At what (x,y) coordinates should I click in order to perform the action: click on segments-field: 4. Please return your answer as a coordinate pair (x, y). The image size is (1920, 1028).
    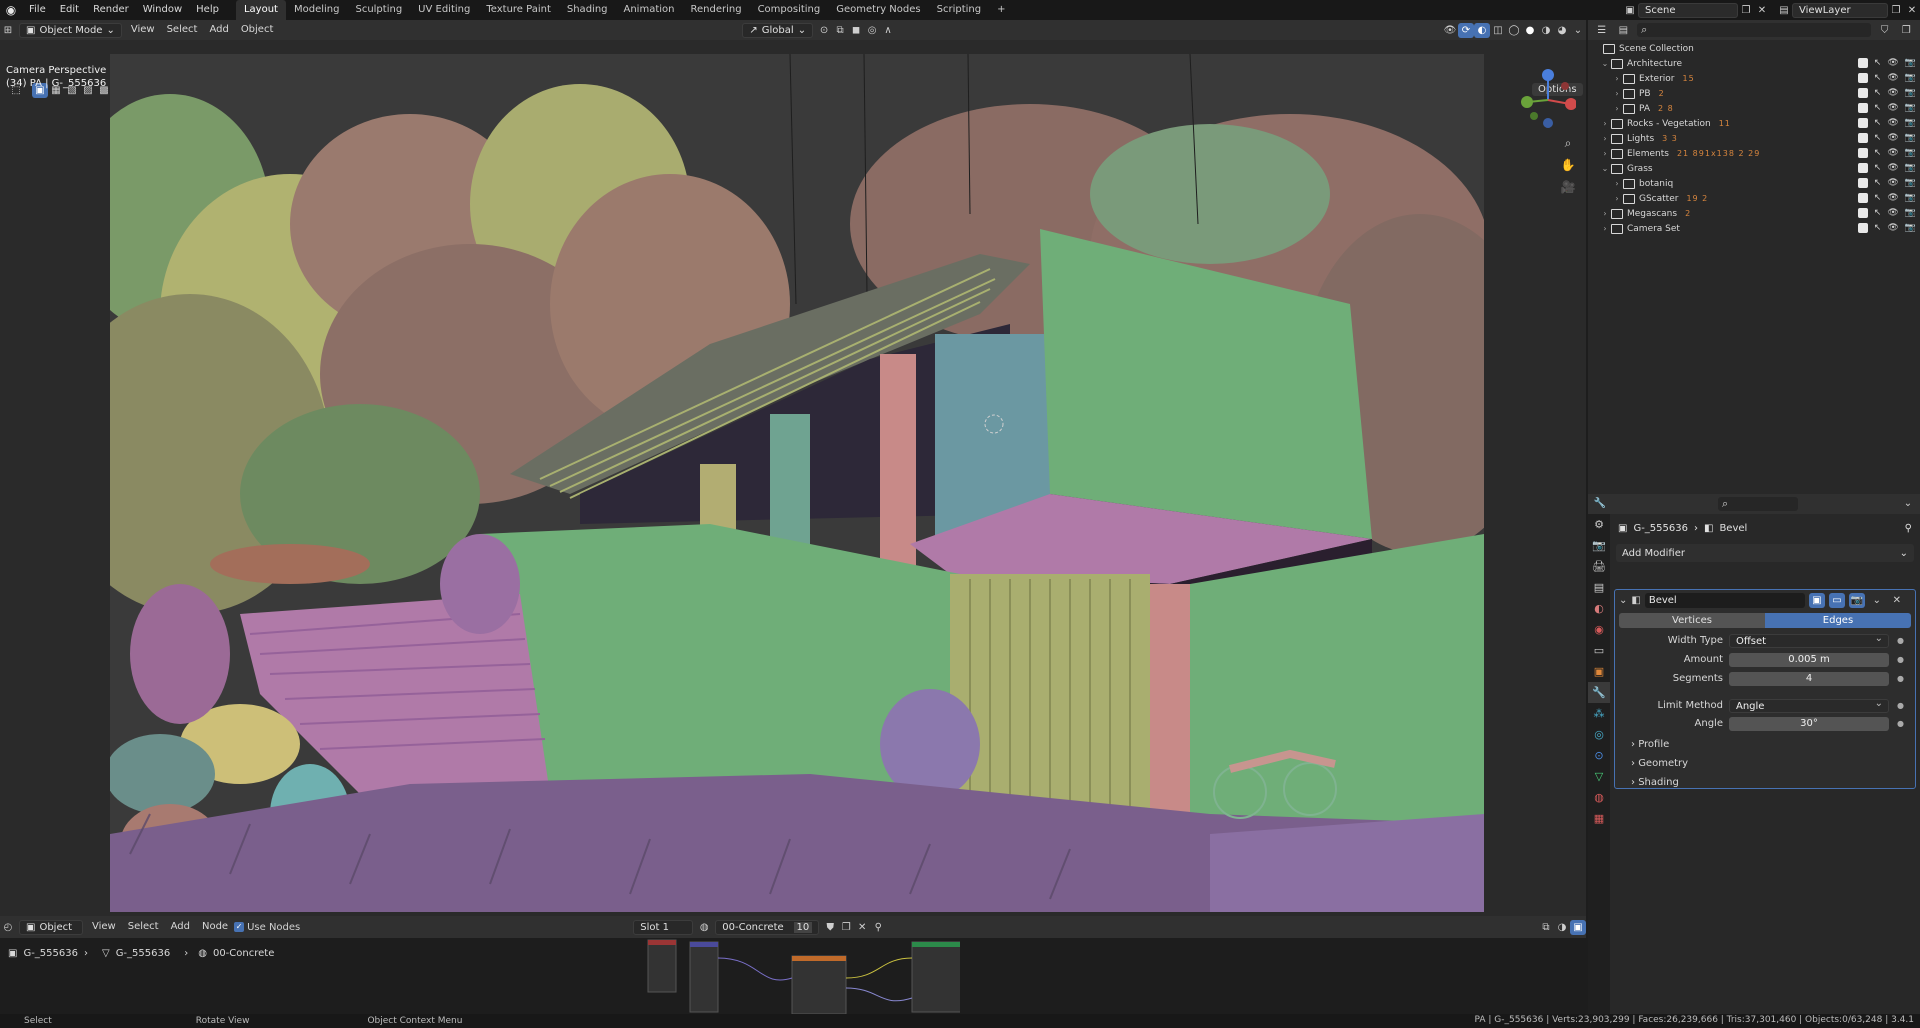
    Looking at the image, I should click on (1809, 678).